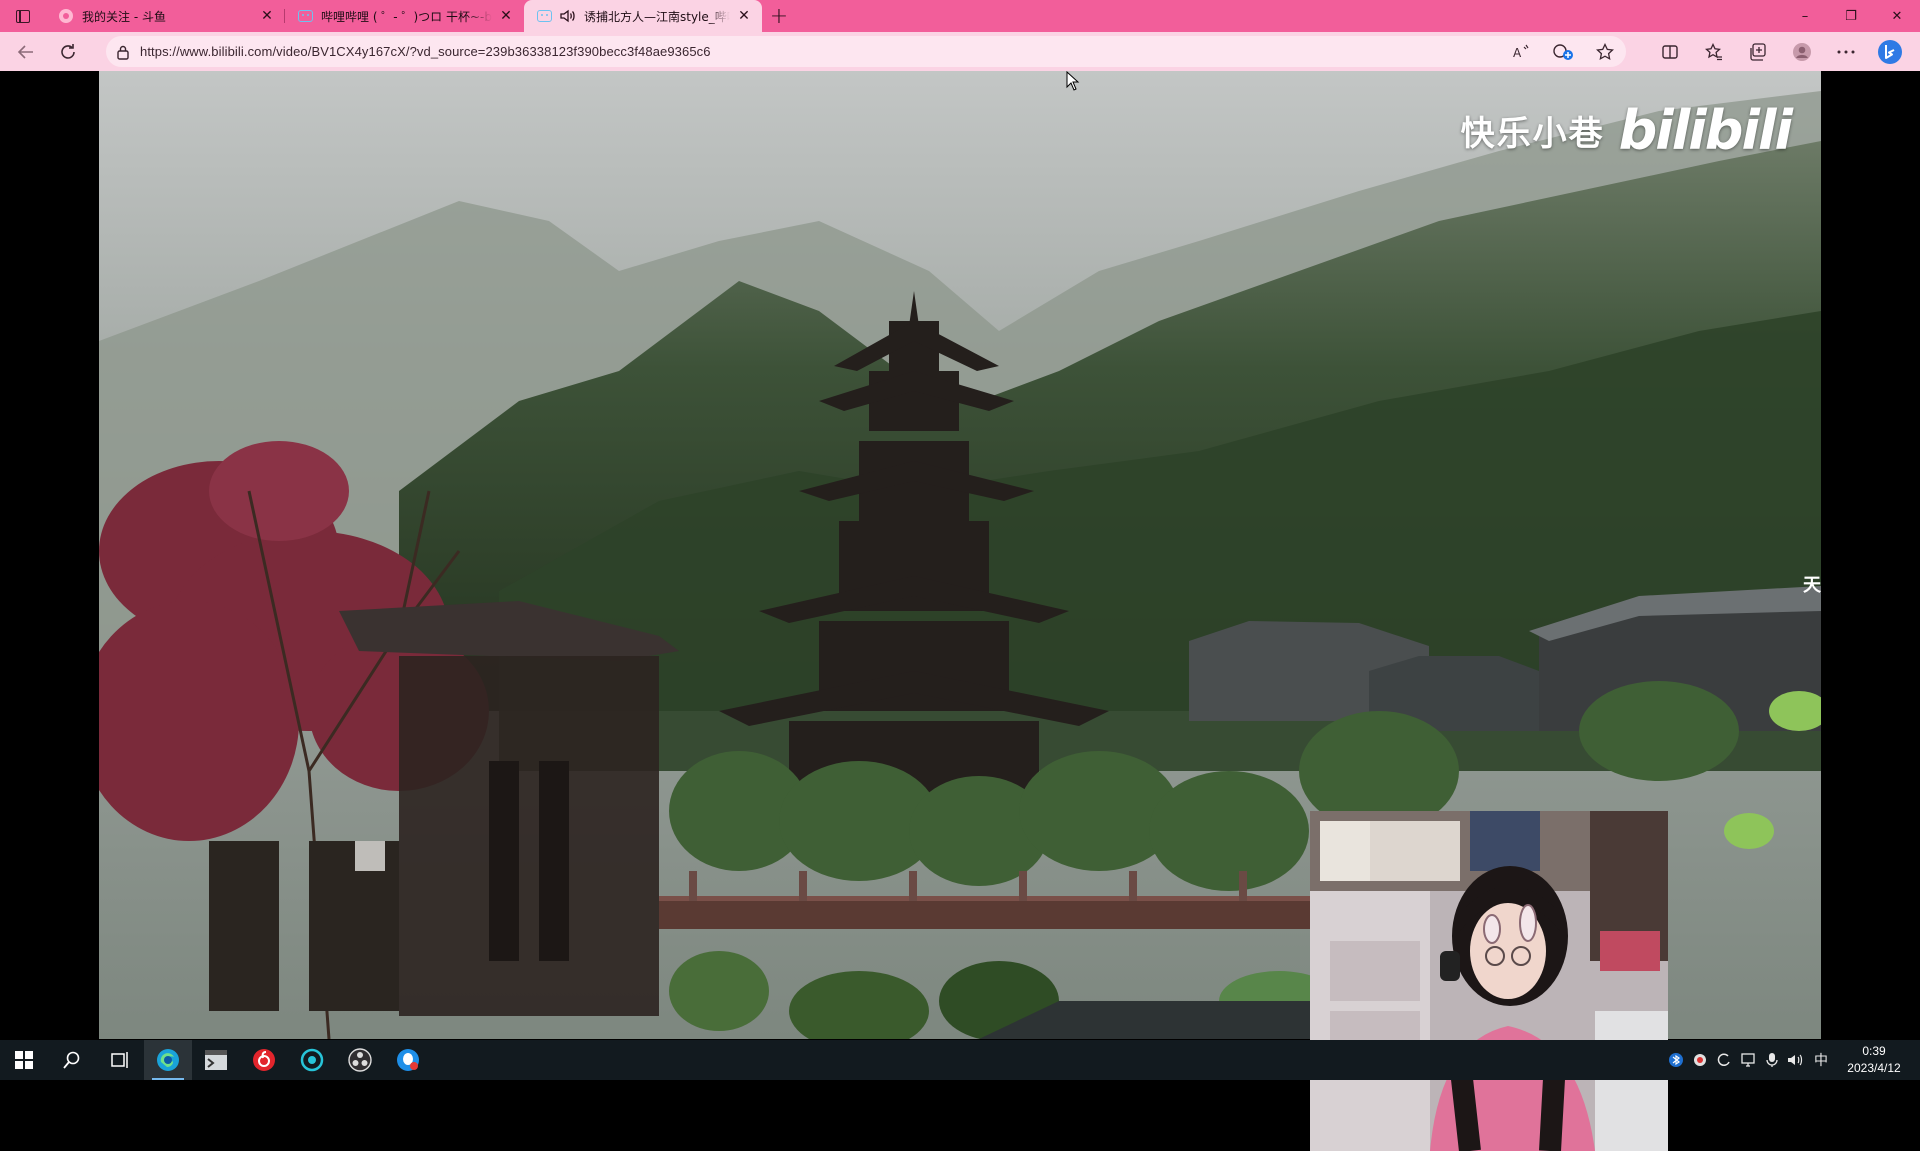 This screenshot has height=1151, width=1920. Describe the element at coordinates (1758, 51) in the screenshot. I see `collections-icon` at that location.